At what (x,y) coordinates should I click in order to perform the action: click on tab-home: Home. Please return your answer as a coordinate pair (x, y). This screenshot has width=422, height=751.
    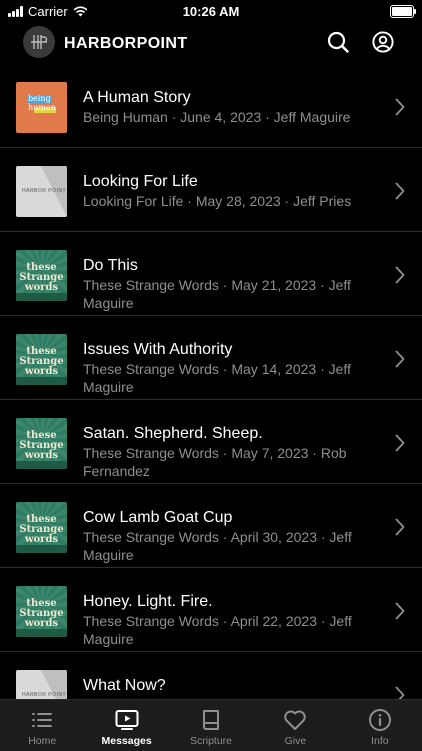
    Looking at the image, I should click on (42, 725).